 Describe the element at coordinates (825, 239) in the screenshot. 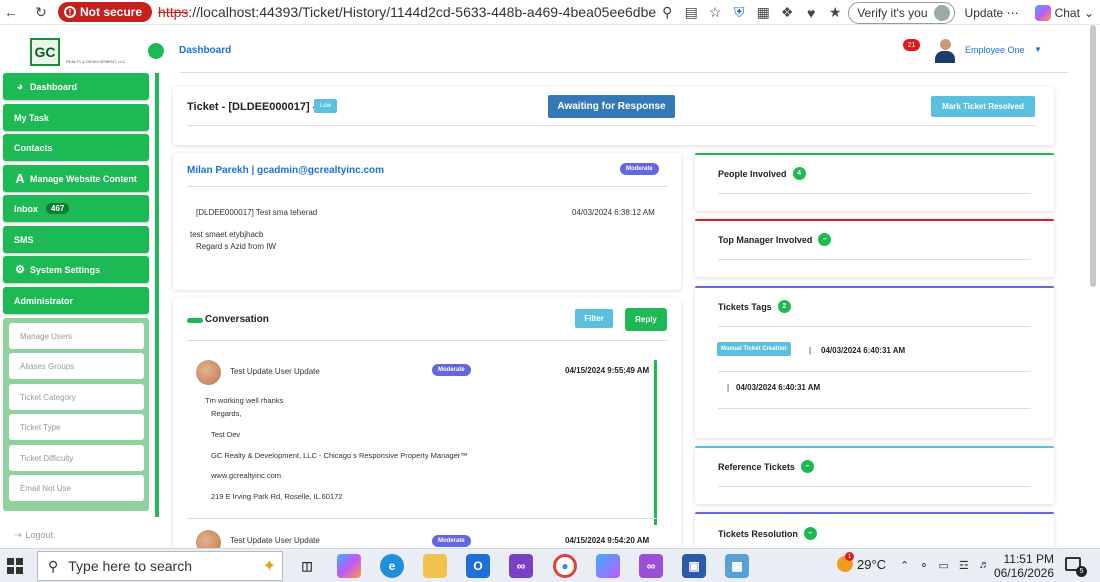

I see `count-badge: –` at that location.